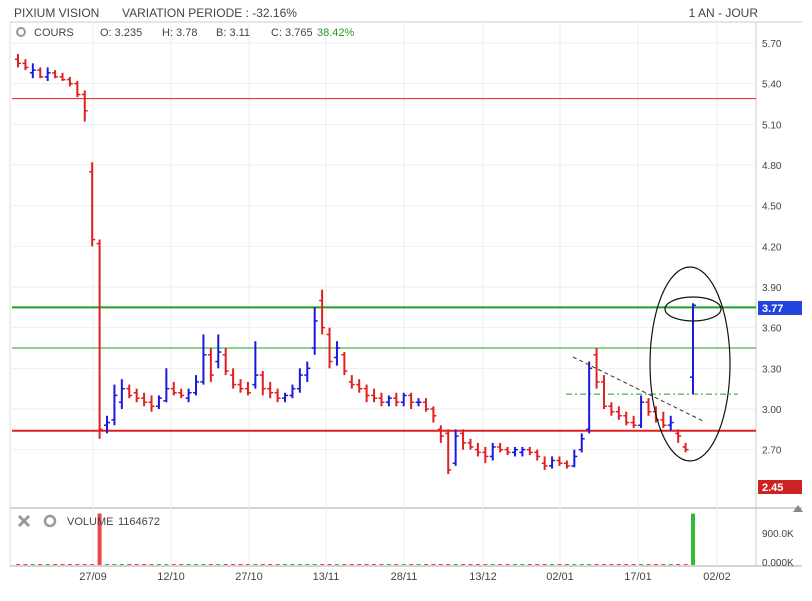  Describe the element at coordinates (772, 85) in the screenshot. I see `y-tick-label: 5.40` at that location.